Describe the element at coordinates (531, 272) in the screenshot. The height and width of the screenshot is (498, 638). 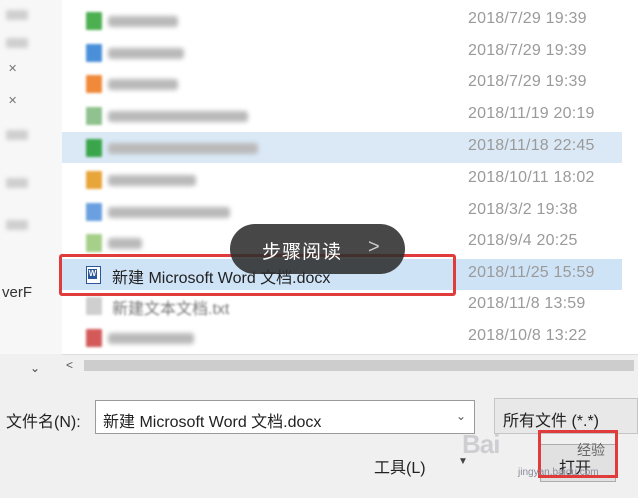
I see `file-date: 2018/11/25 15:59` at that location.